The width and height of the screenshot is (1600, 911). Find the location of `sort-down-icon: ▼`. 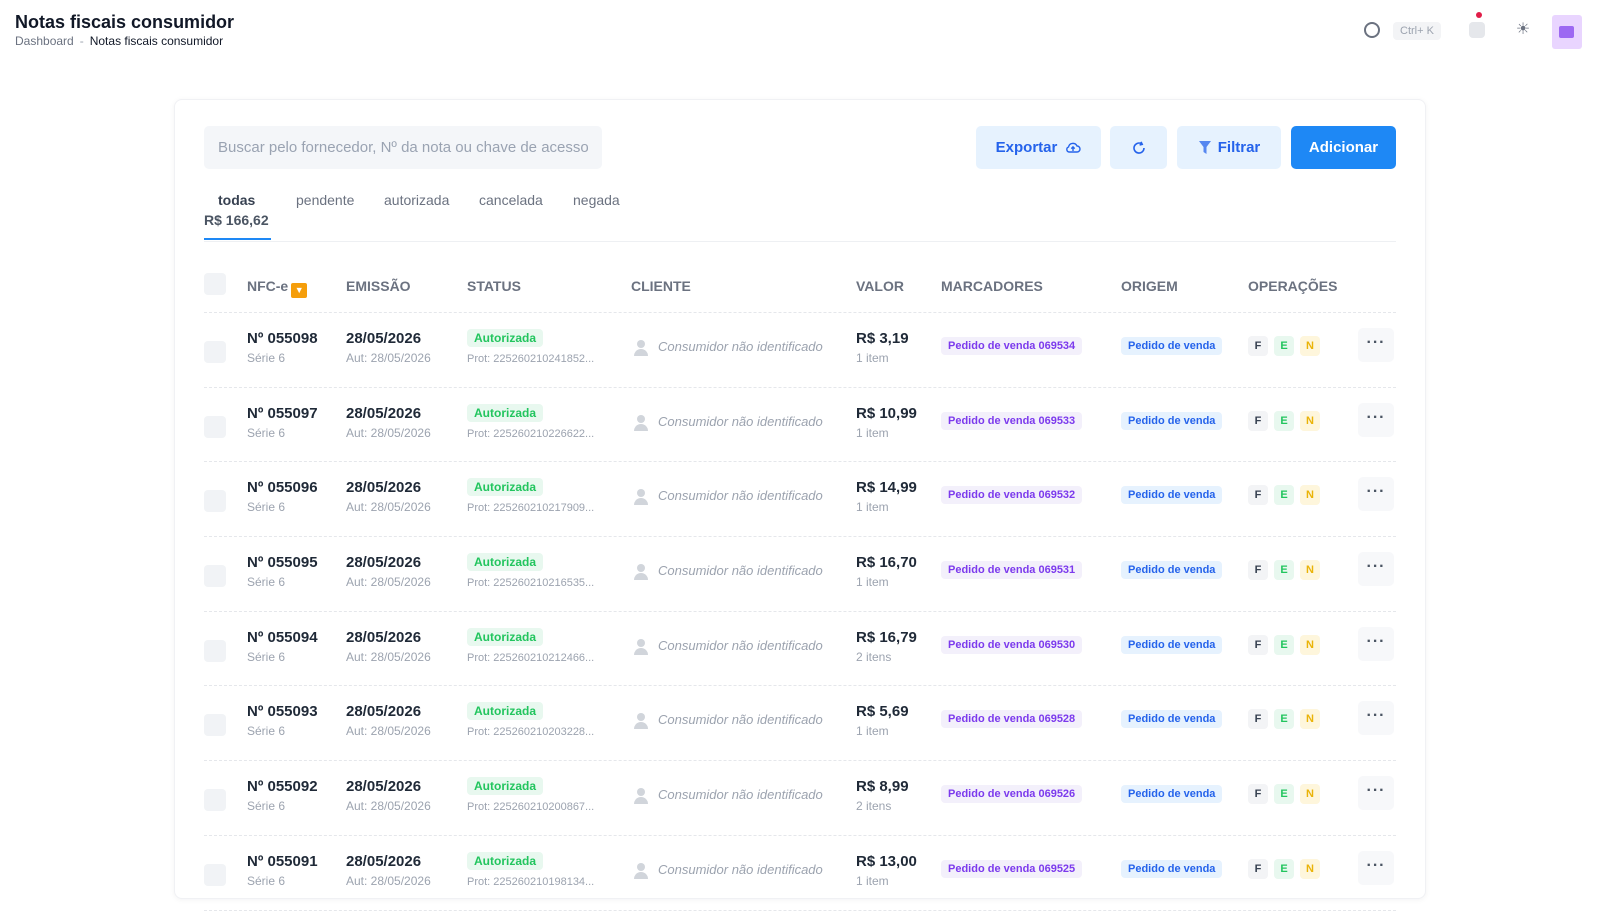

sort-down-icon: ▼ is located at coordinates (299, 290).